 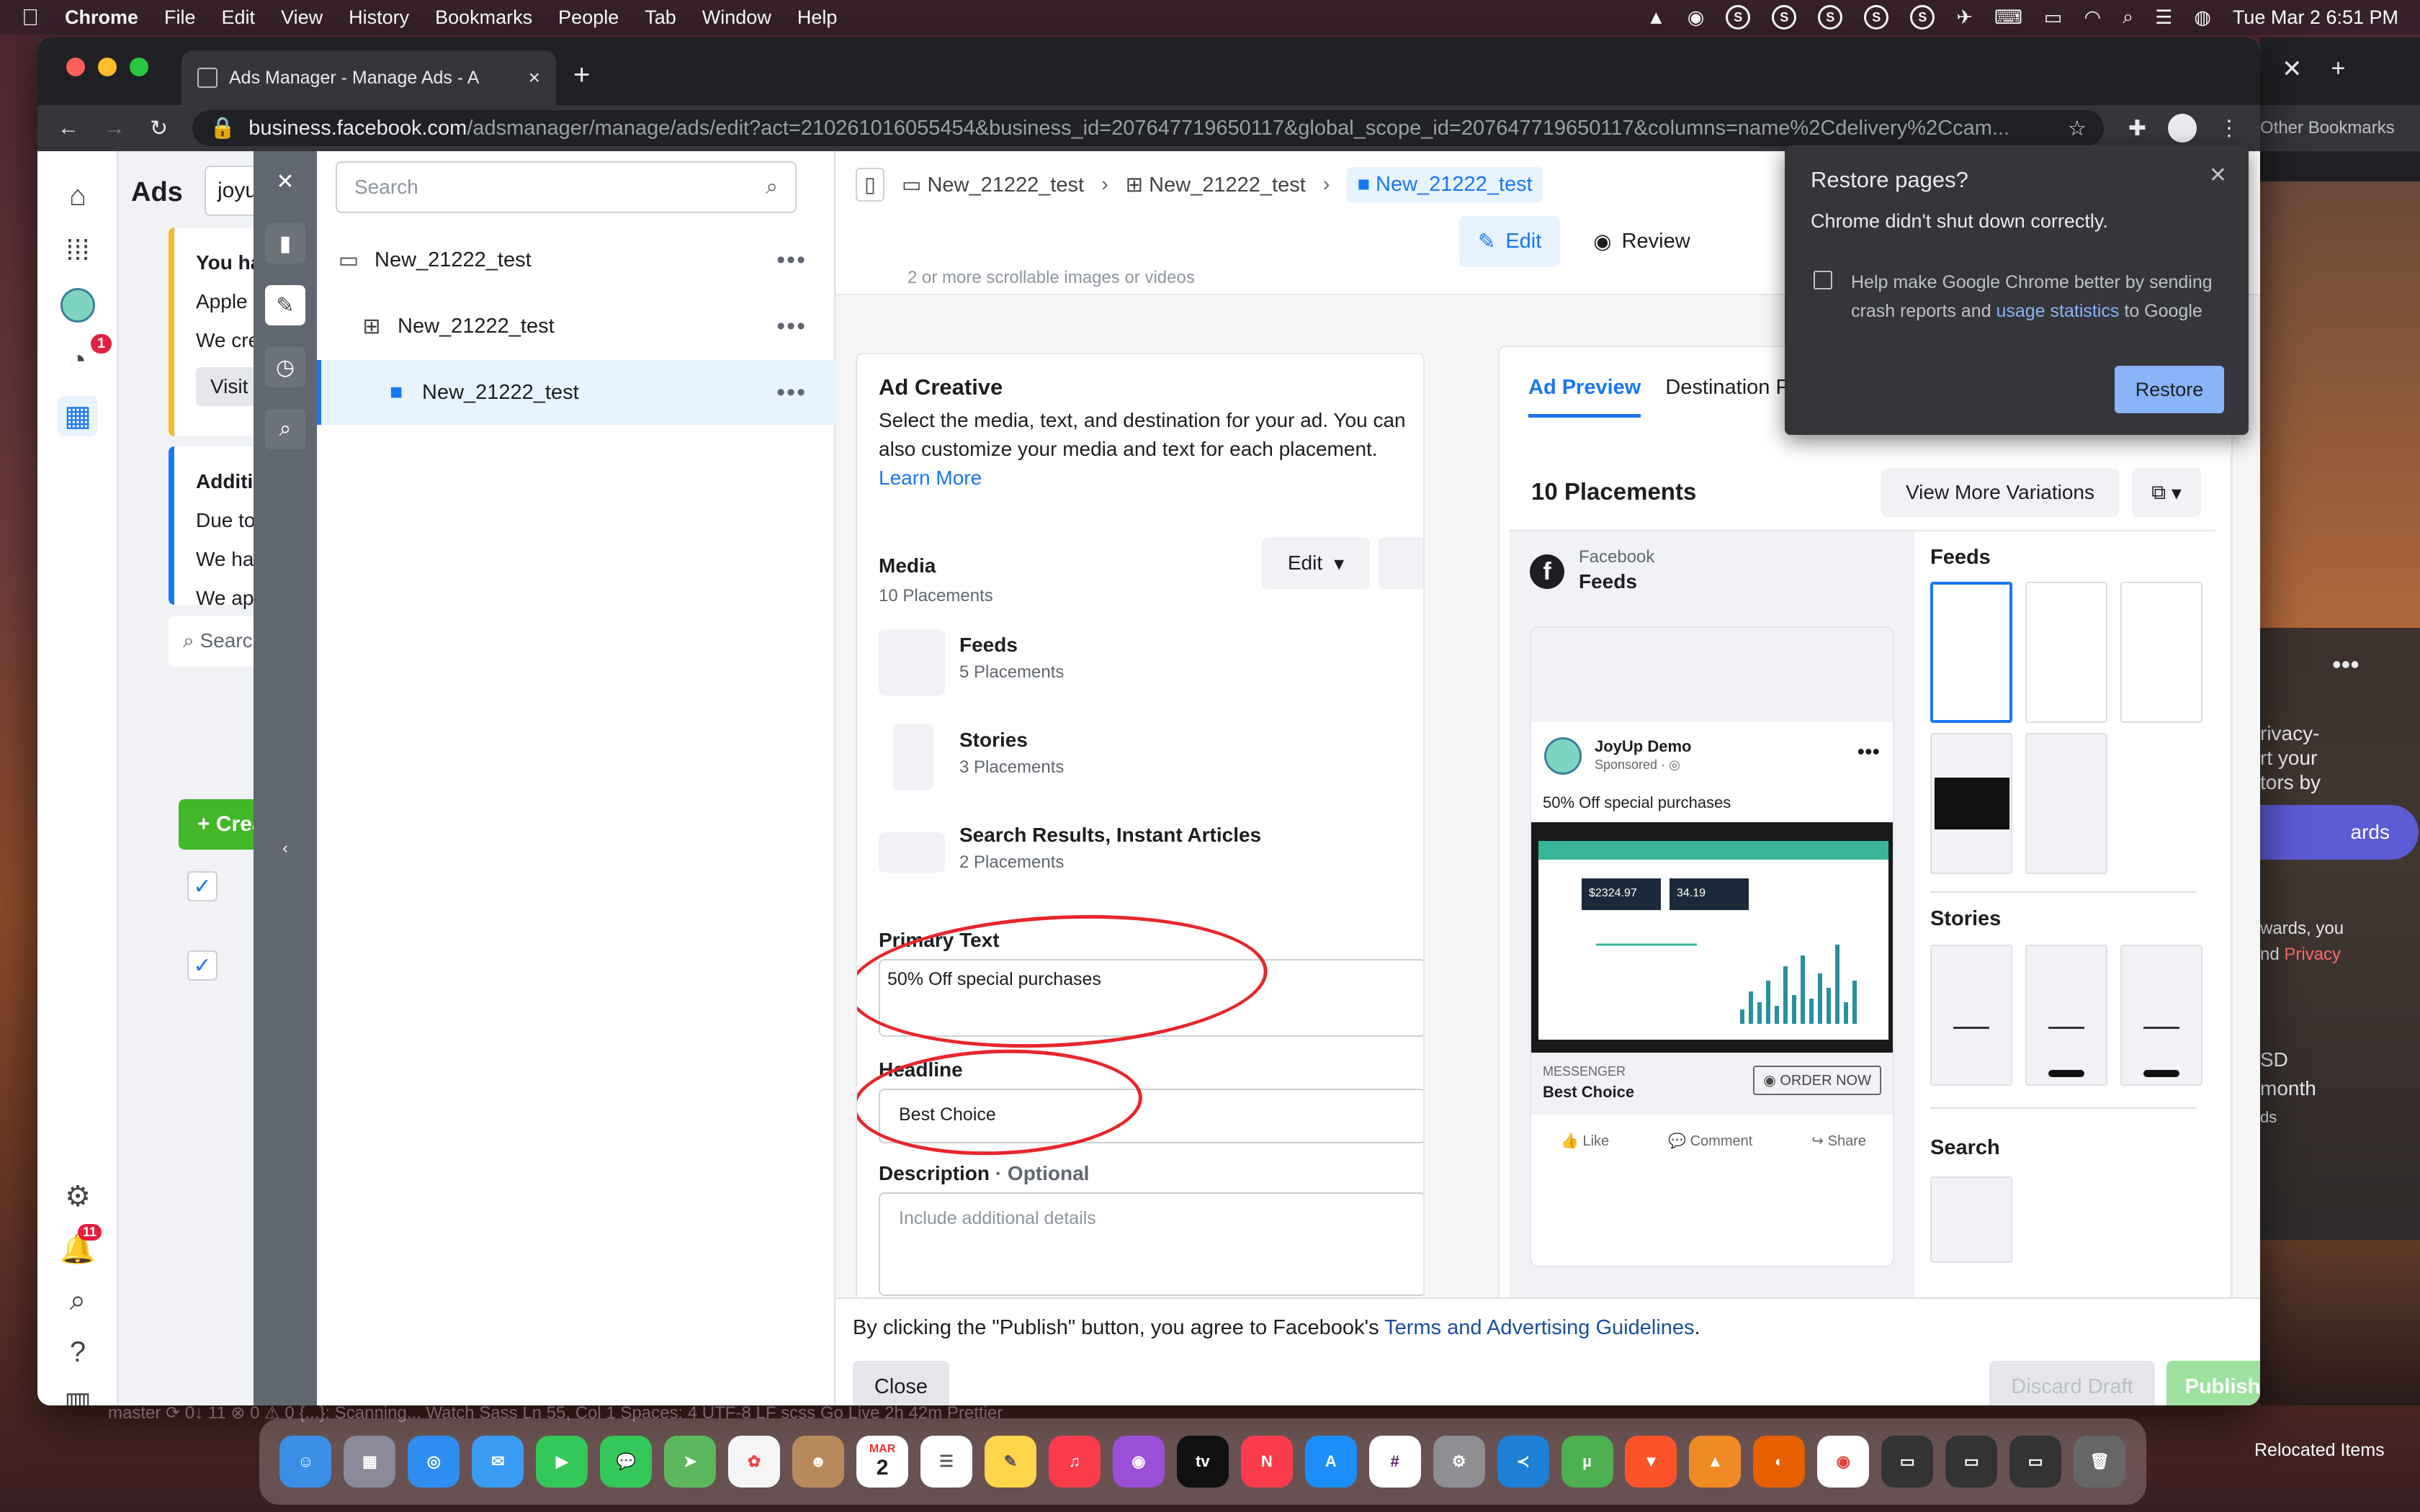 What do you see at coordinates (139, 67) in the screenshot?
I see `zoom-window-button` at bounding box center [139, 67].